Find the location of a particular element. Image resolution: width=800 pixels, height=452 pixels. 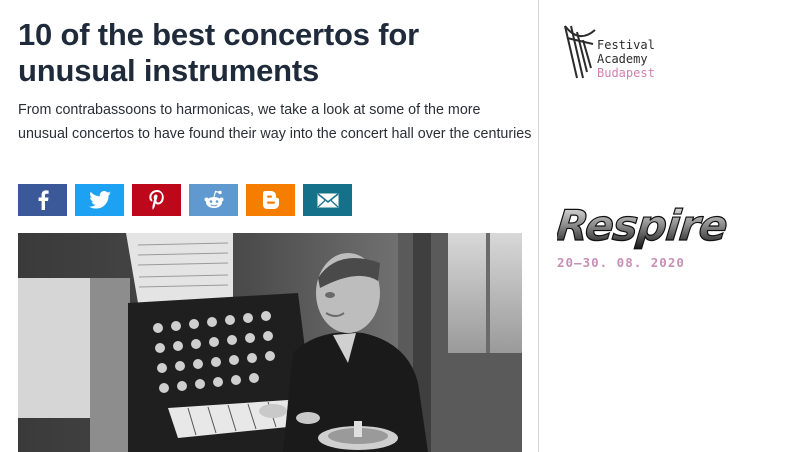

blogger-icon is located at coordinates (270, 200).